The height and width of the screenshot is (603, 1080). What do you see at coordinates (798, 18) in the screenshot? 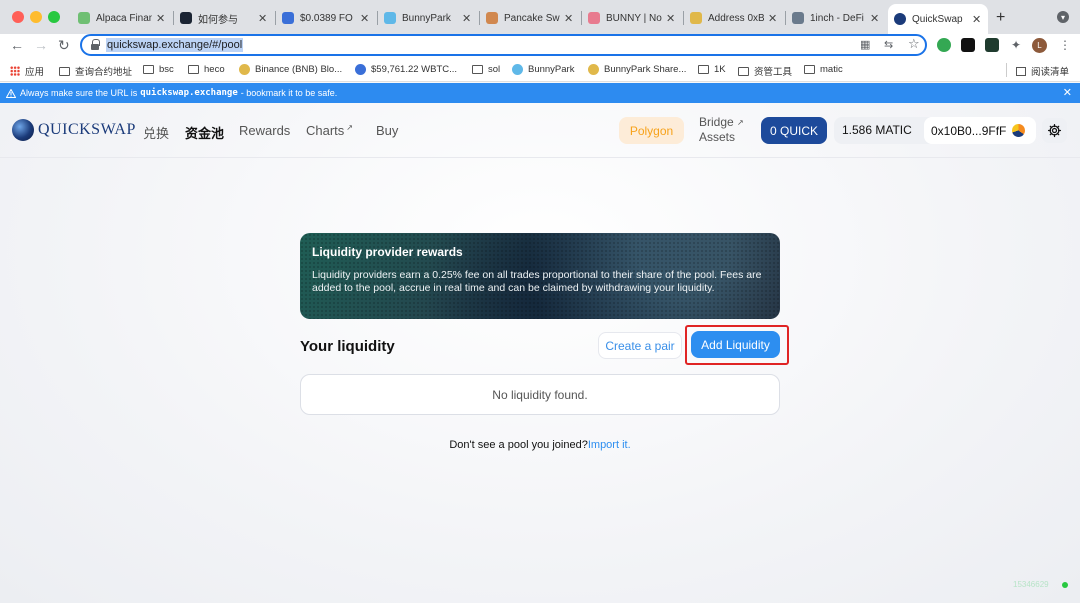
I see `1inch-favicon-icon` at bounding box center [798, 18].